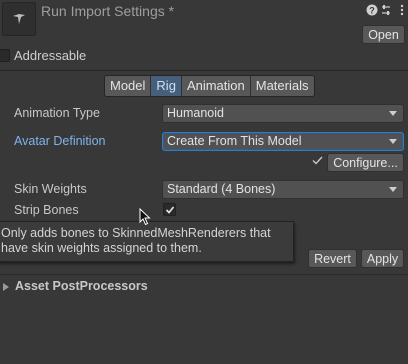 The height and width of the screenshot is (364, 408). I want to click on model-icon, so click(19, 19).